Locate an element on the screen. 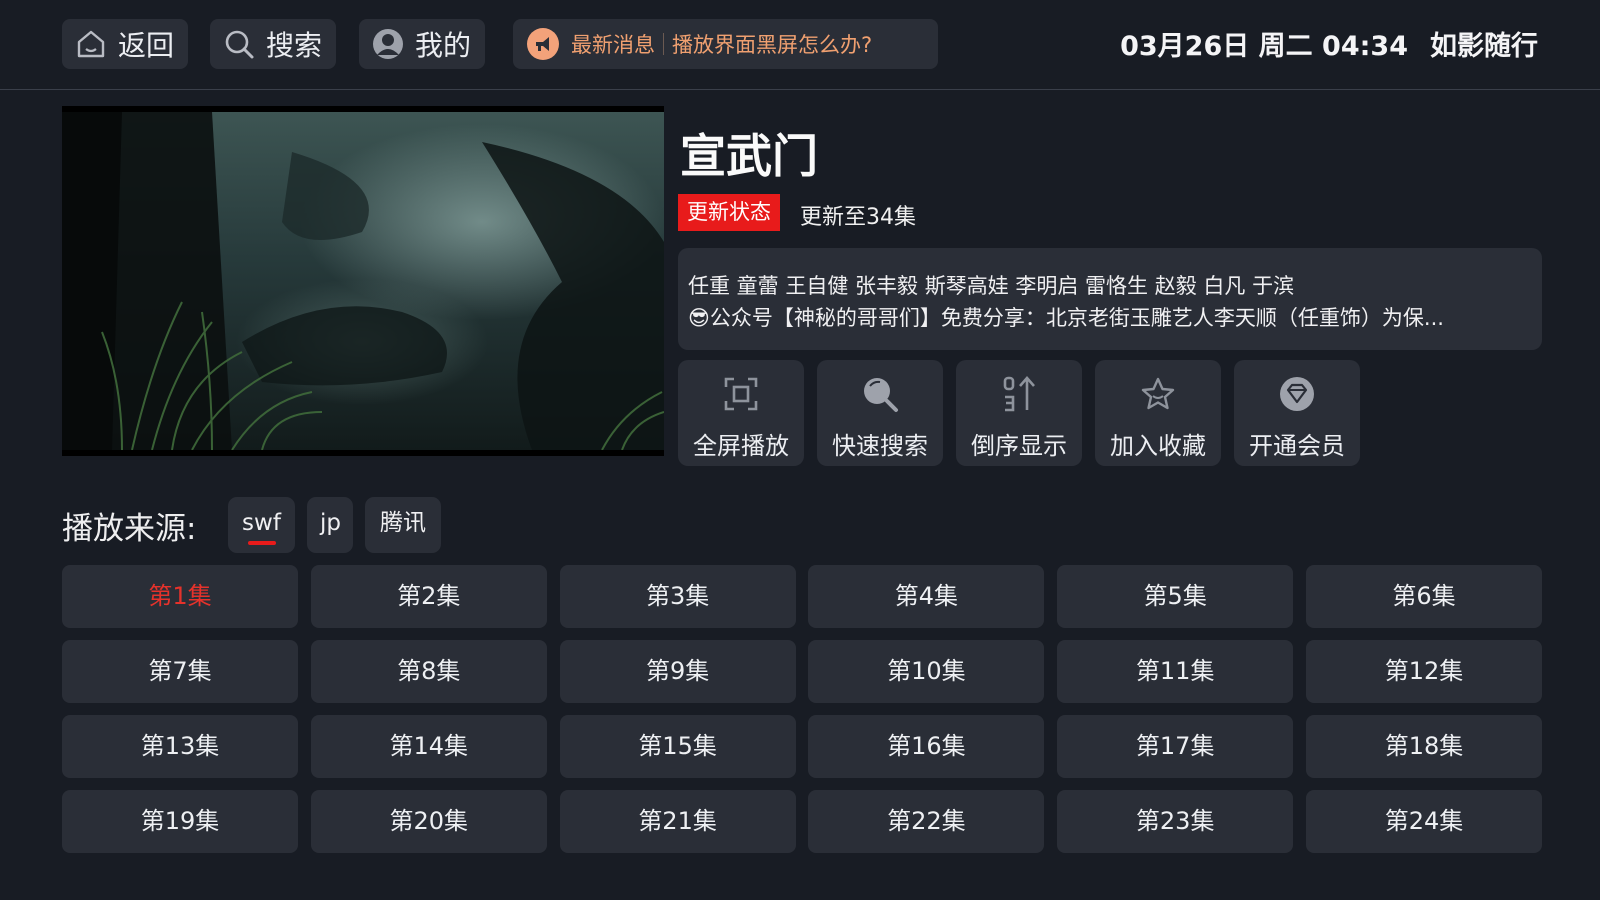  search-label: 搜索 is located at coordinates (294, 45).